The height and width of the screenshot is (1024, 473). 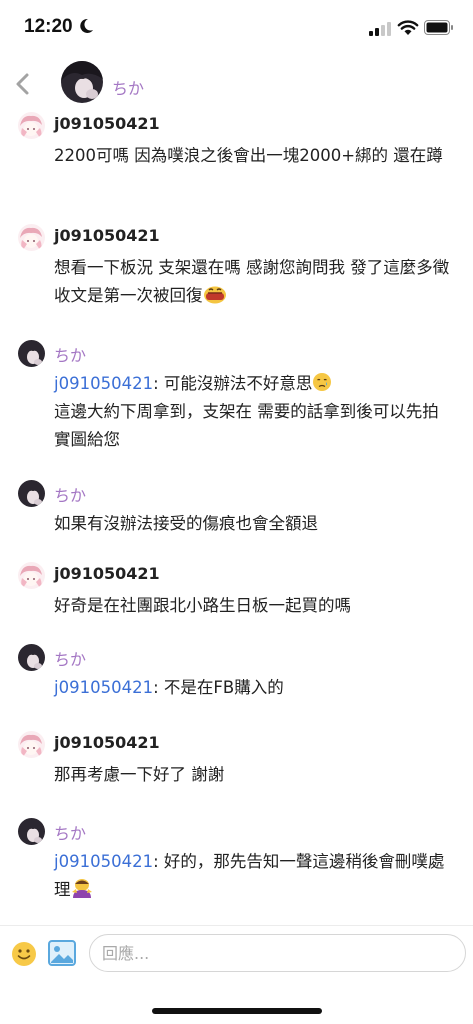 What do you see at coordinates (380, 29) in the screenshot?
I see `signal-icon` at bounding box center [380, 29].